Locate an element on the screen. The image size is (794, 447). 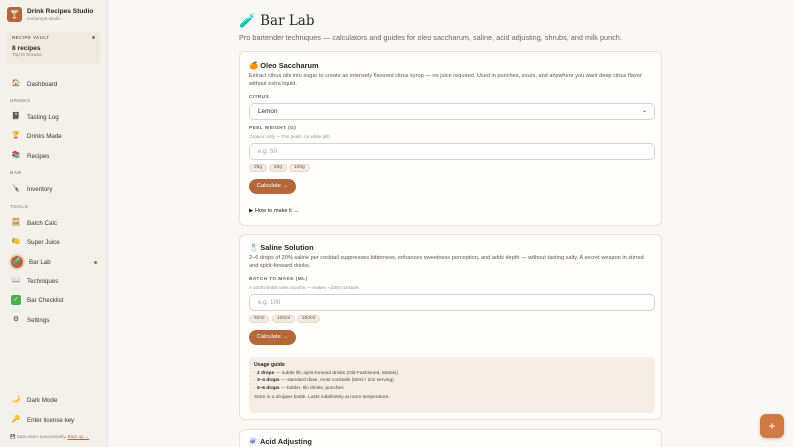
autosave-note: 💾 Data saves automatically. Back up → is located at coordinates (49, 437).